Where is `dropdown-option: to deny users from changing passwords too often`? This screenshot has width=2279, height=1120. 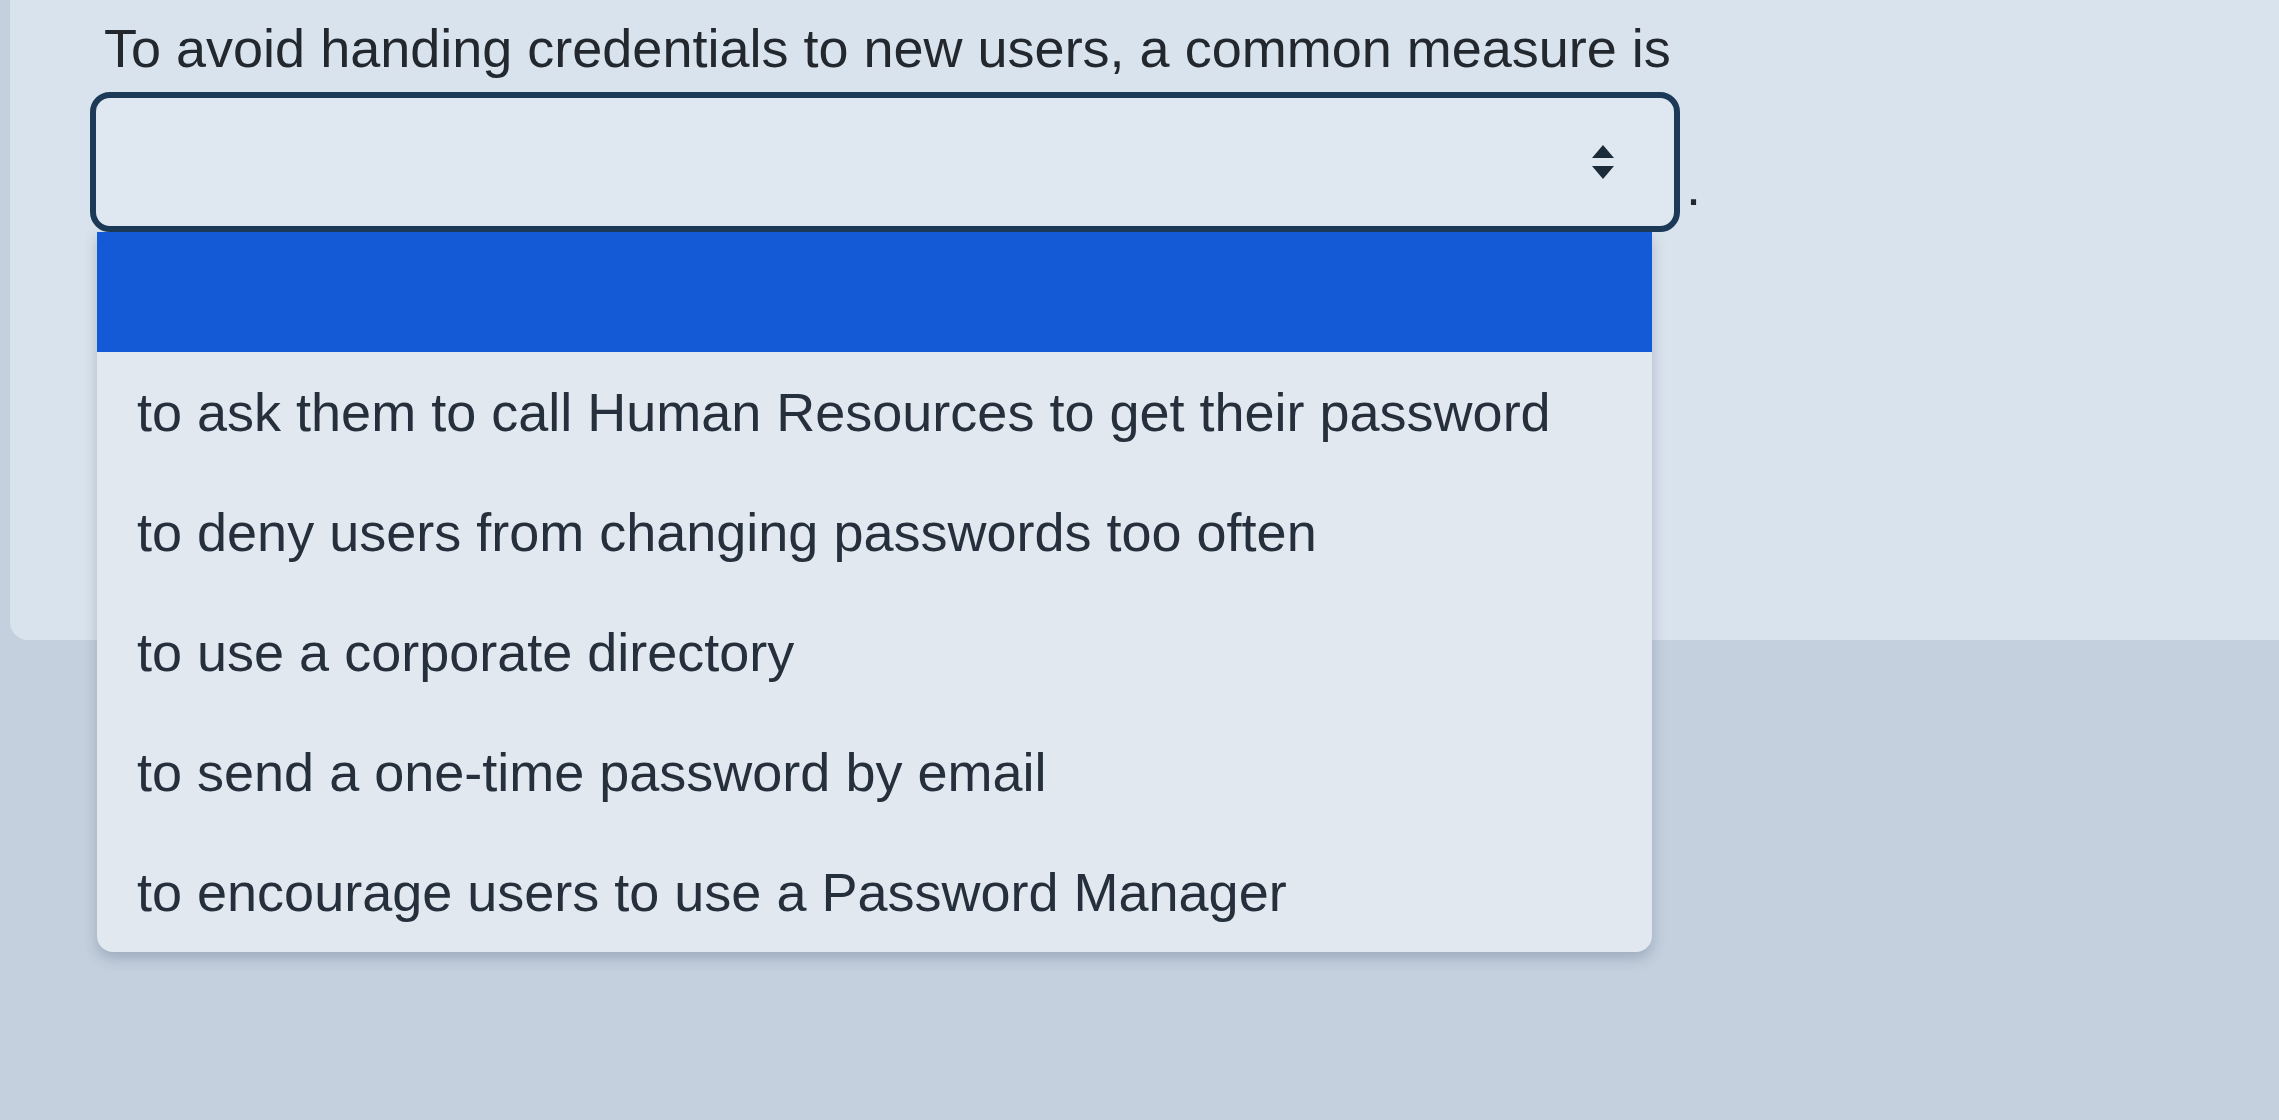
dropdown-option: to deny users from changing passwords too often is located at coordinates (874, 532).